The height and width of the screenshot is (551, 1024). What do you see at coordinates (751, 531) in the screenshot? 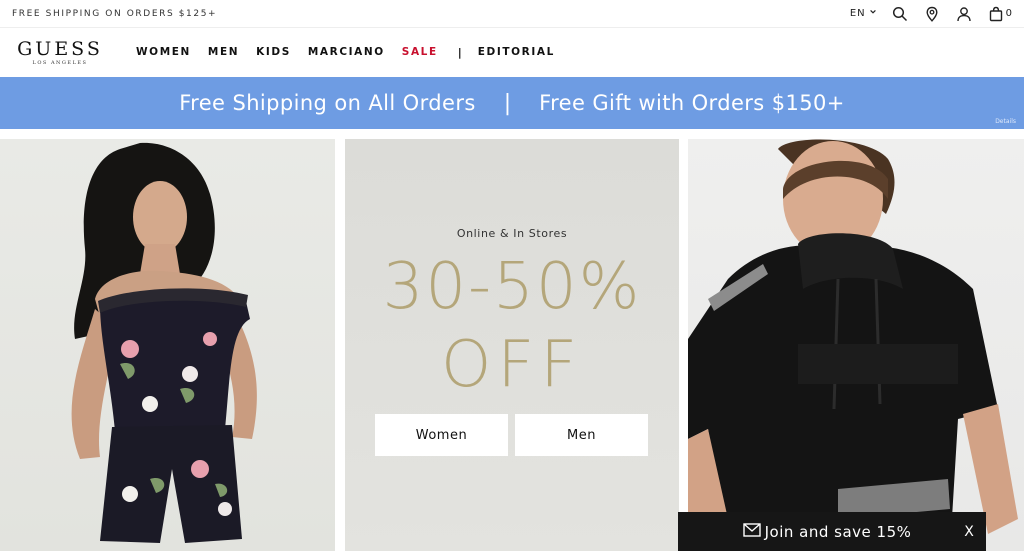
I see `envelope-icon` at bounding box center [751, 531].